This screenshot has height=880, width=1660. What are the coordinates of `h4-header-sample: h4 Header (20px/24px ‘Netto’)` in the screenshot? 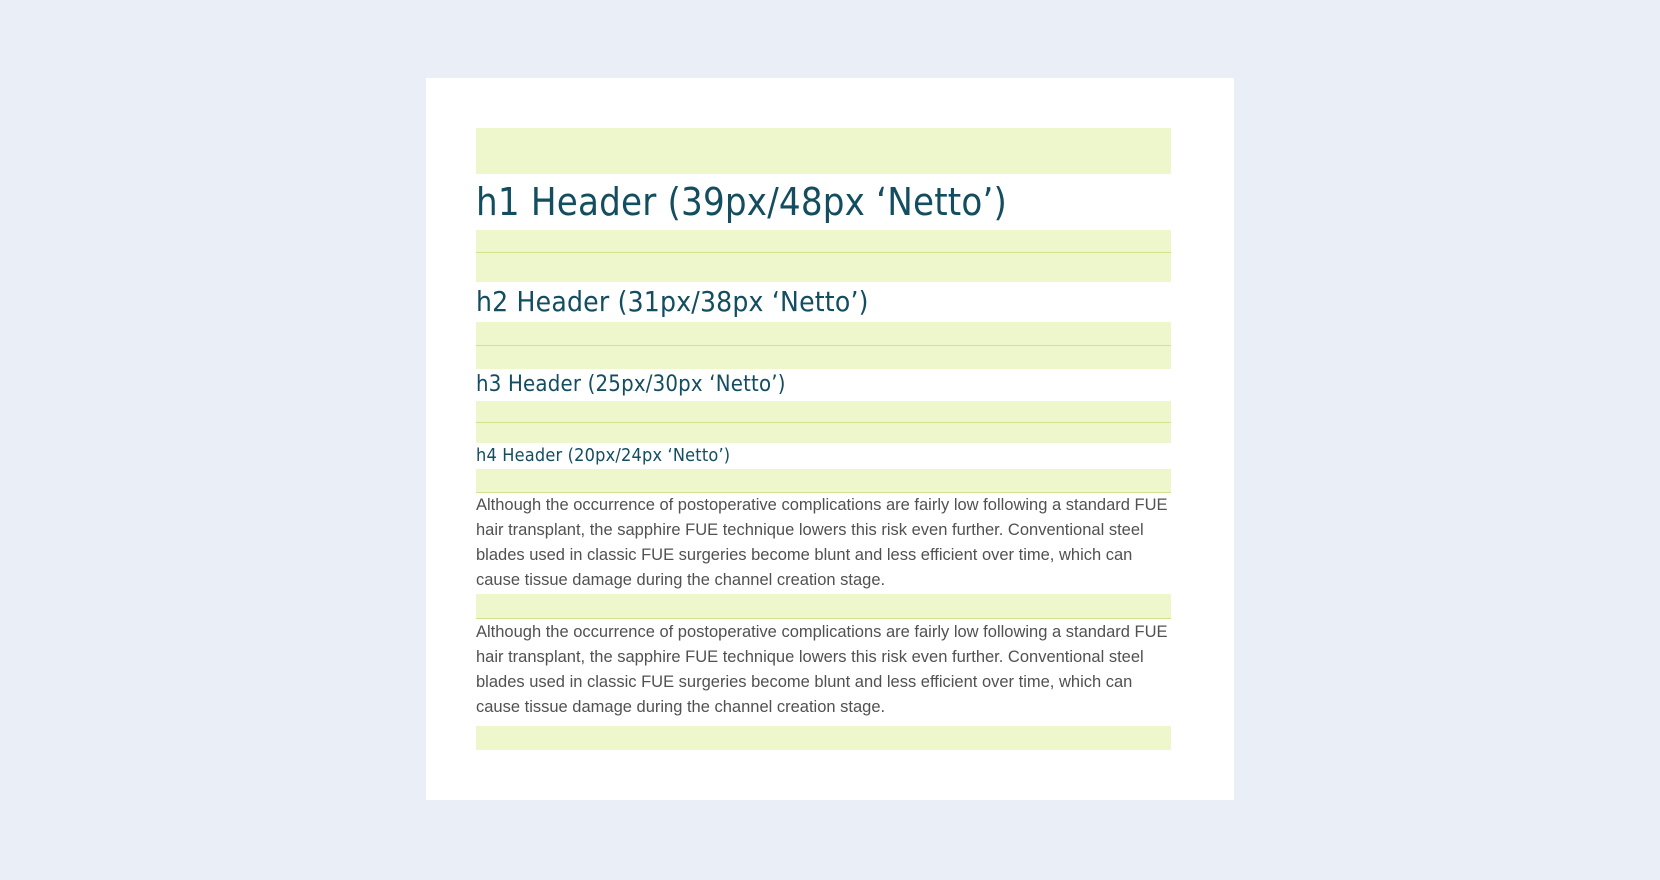 It's located at (603, 455).